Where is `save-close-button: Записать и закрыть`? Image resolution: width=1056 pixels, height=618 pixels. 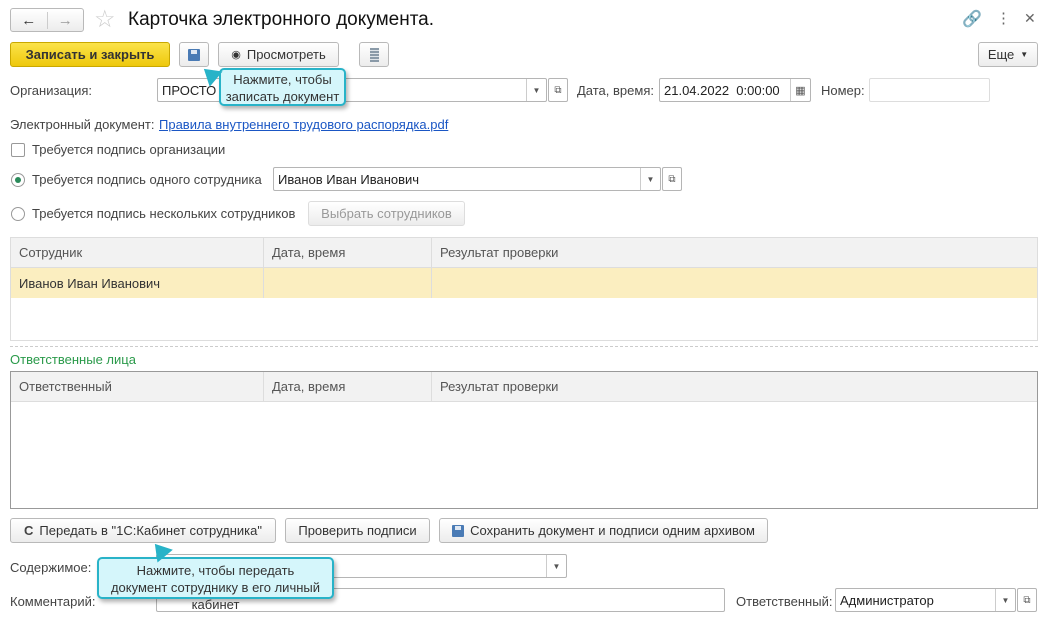 save-close-button: Записать и закрыть is located at coordinates (90, 54).